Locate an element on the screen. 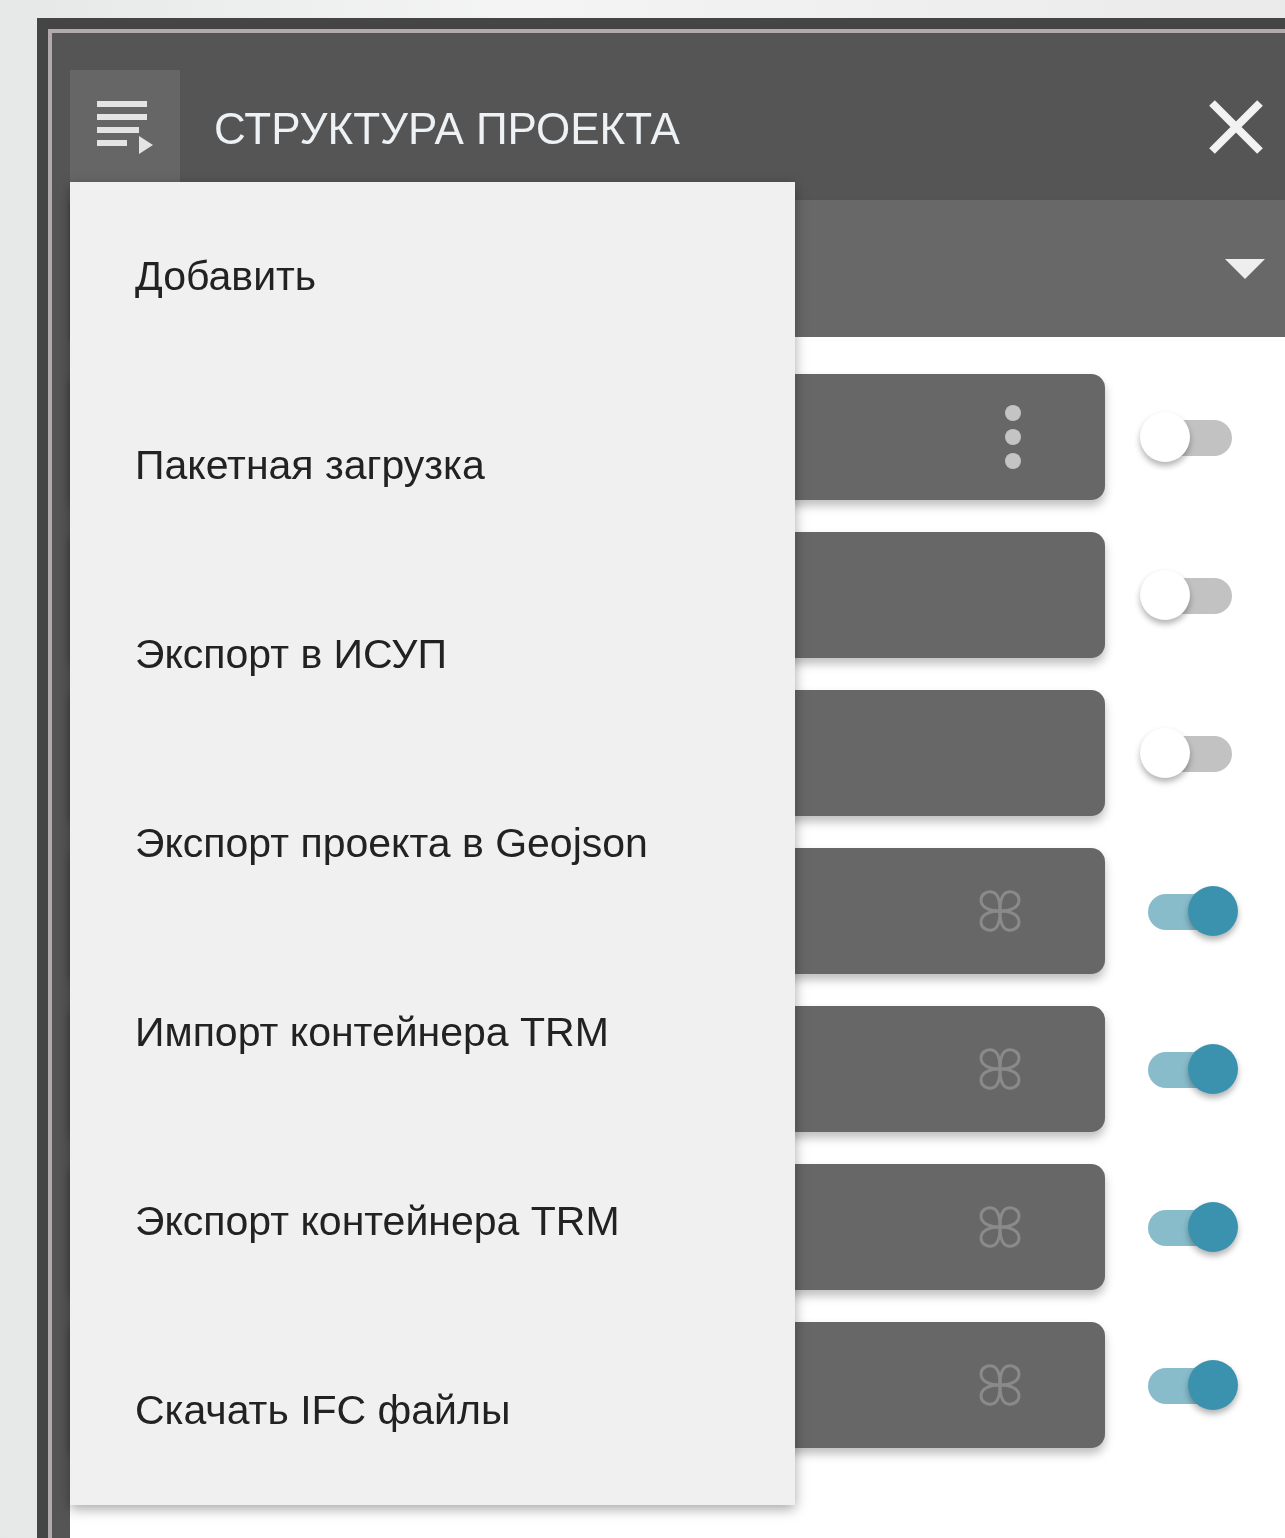 The width and height of the screenshot is (1285, 1538). menu-button is located at coordinates (125, 126).